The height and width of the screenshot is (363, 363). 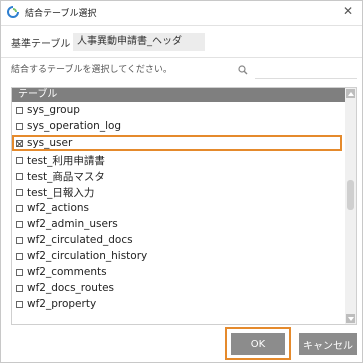 I want to click on cancel-button: キャンセル, so click(x=328, y=344).